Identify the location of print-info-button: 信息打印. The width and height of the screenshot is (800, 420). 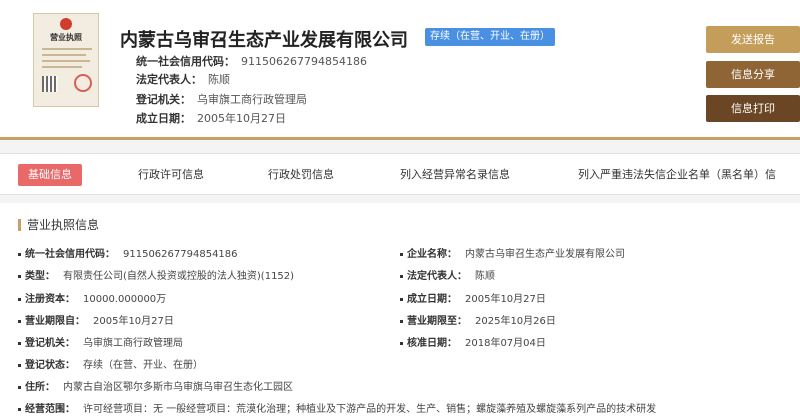
(753, 108).